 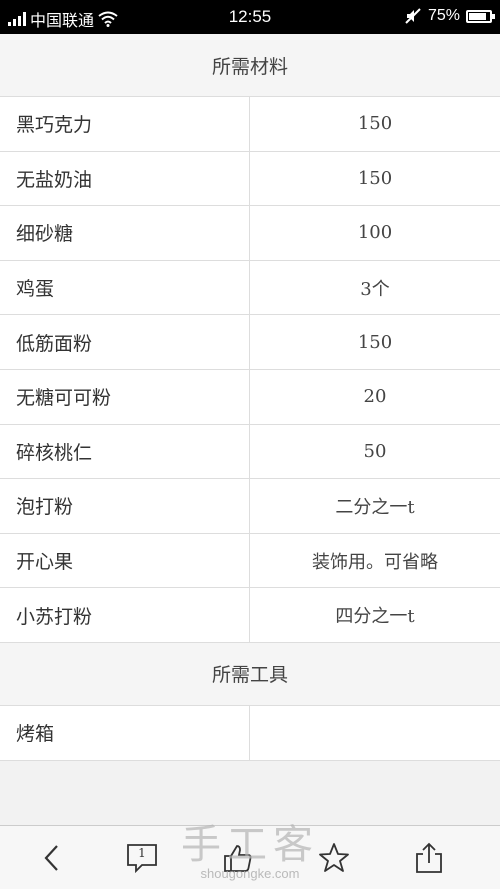 I want to click on comment-count: 1, so click(x=142, y=853).